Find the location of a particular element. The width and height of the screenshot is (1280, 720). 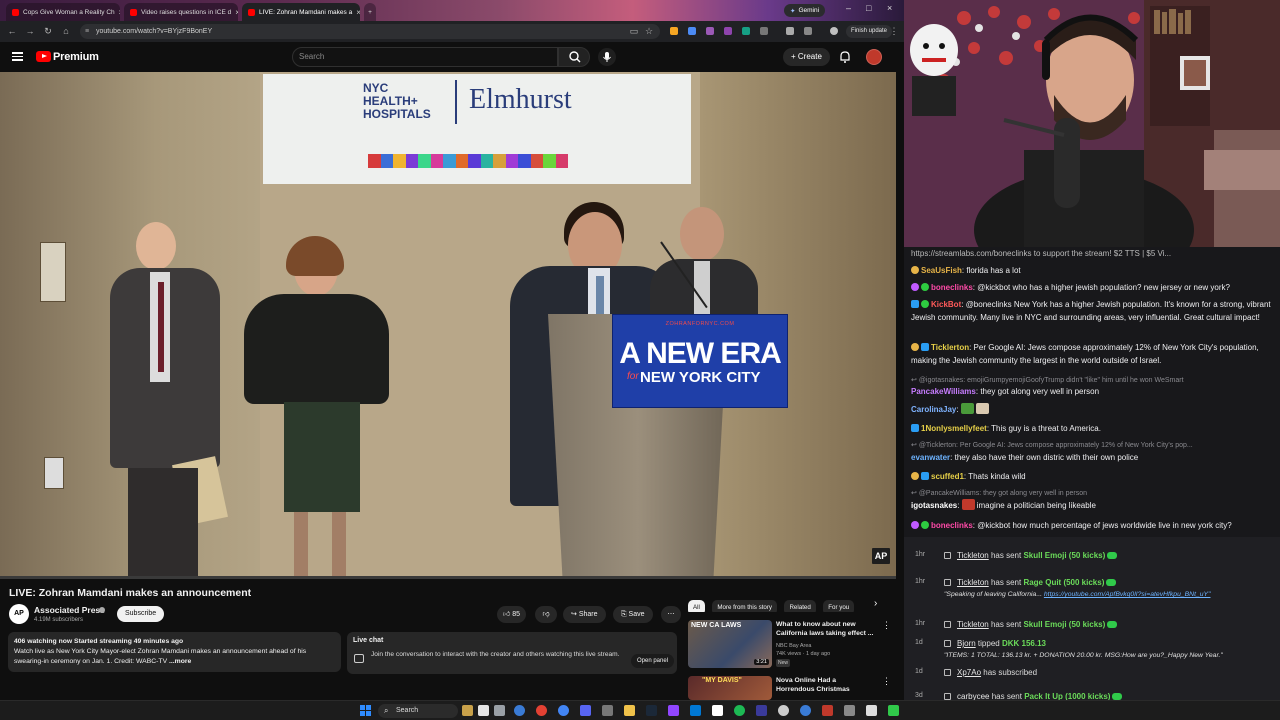

share-button: ↪ Share is located at coordinates (584, 614).